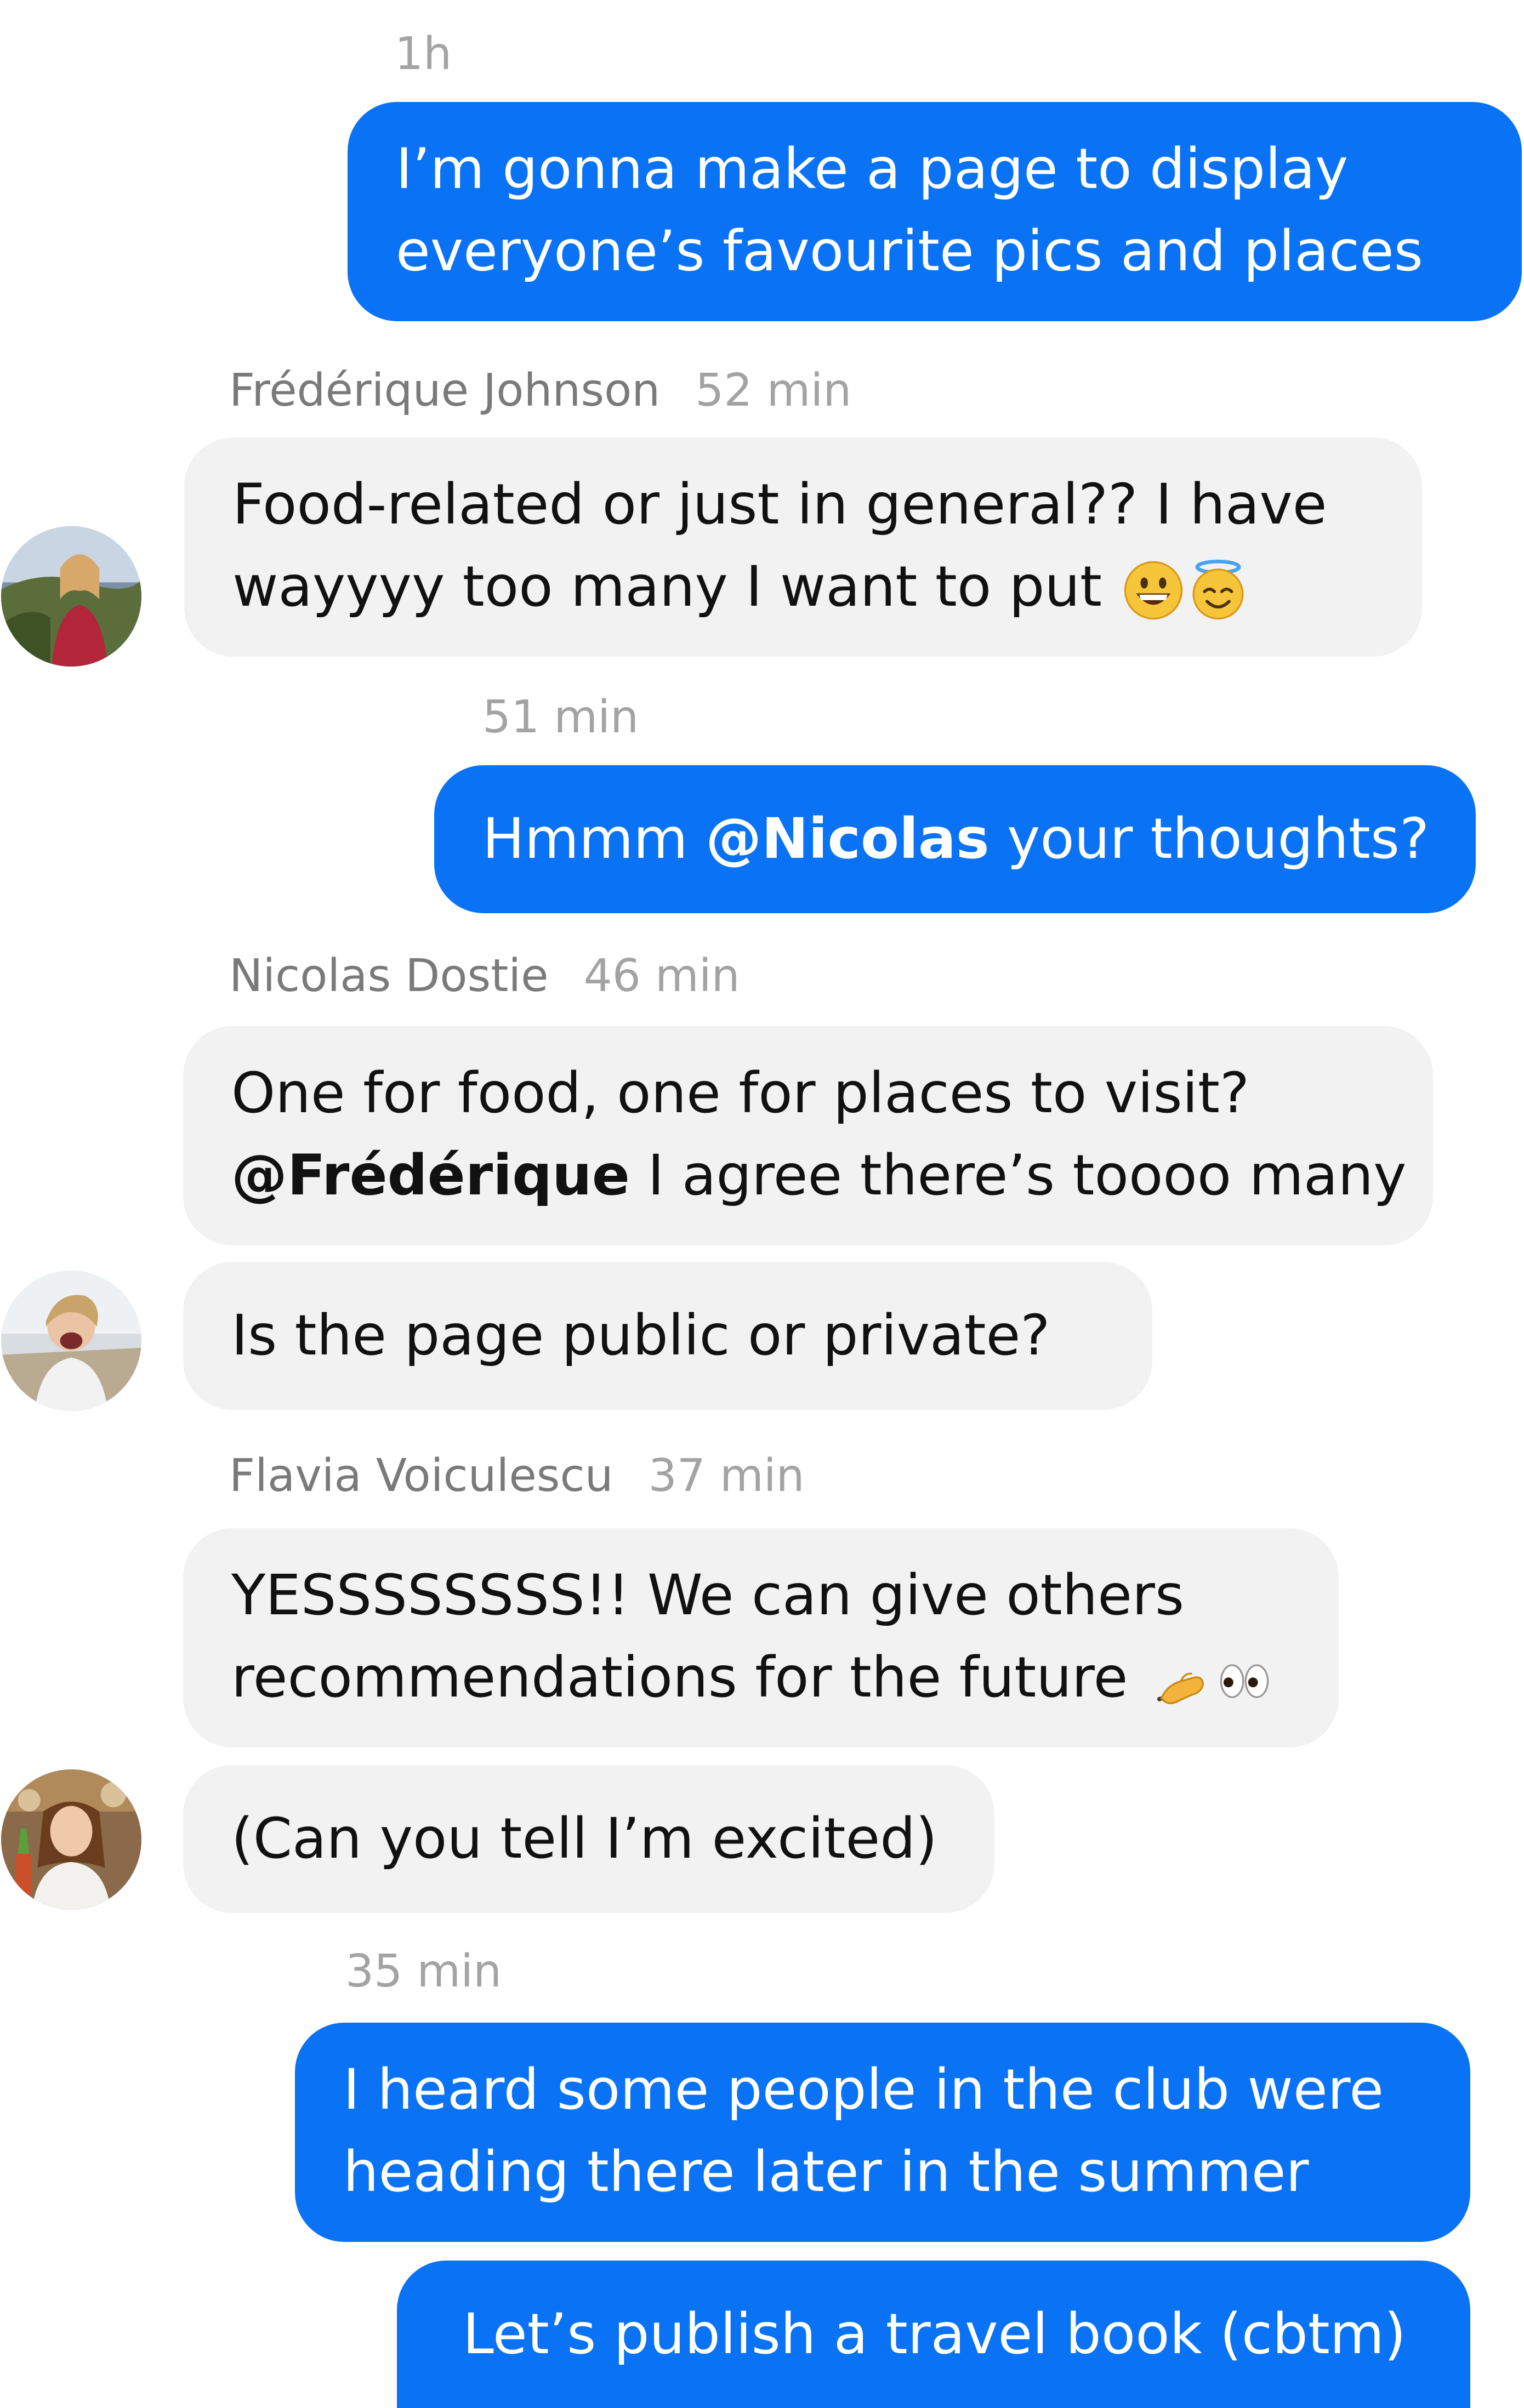  Describe the element at coordinates (594, 839) in the screenshot. I see `message-text: Hmmm` at that location.